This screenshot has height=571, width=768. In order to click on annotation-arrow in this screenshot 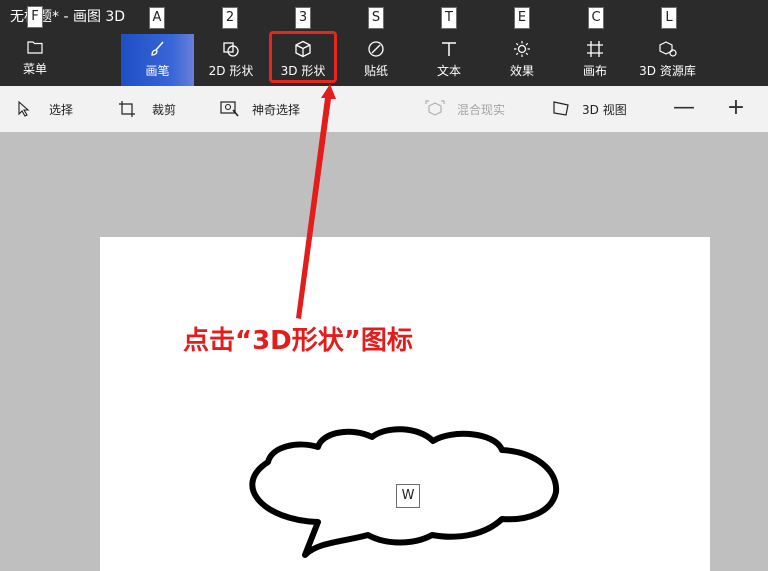, I will do `click(316, 201)`.